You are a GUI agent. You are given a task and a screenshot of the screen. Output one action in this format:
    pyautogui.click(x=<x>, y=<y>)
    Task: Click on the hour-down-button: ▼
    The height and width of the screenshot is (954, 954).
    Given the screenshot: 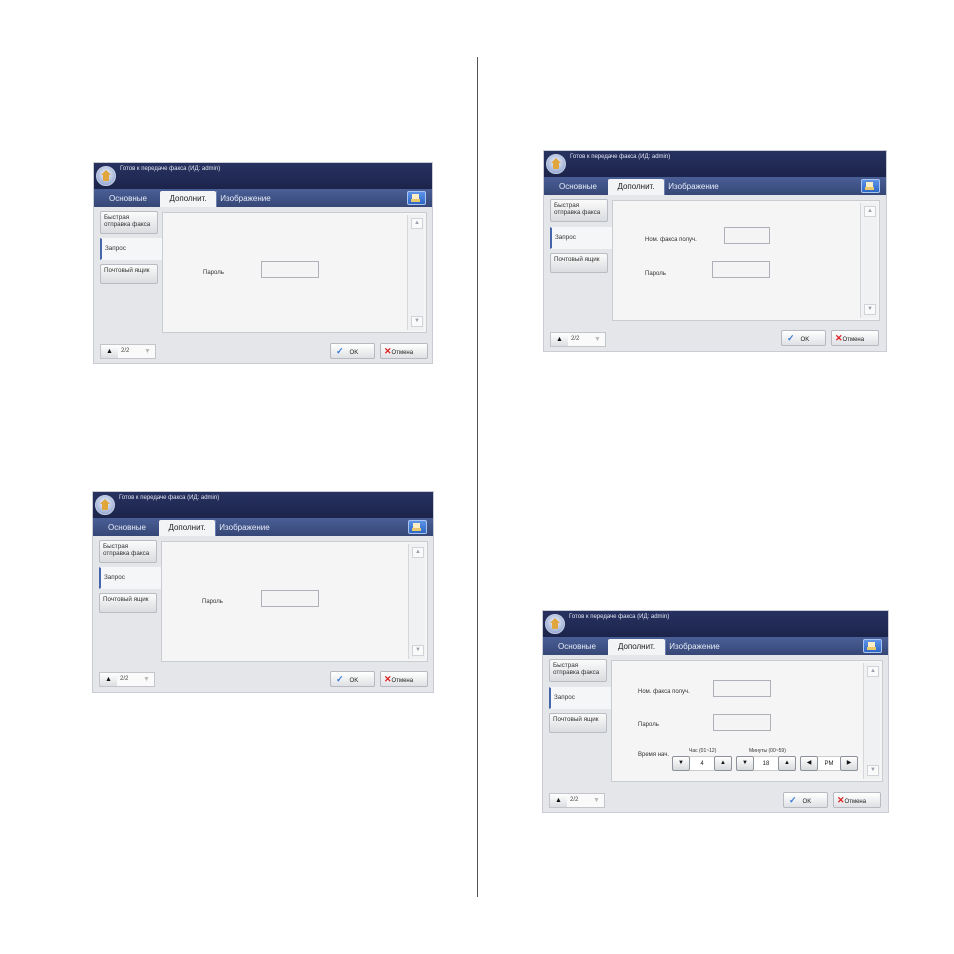 What is the action you would take?
    pyautogui.click(x=681, y=763)
    